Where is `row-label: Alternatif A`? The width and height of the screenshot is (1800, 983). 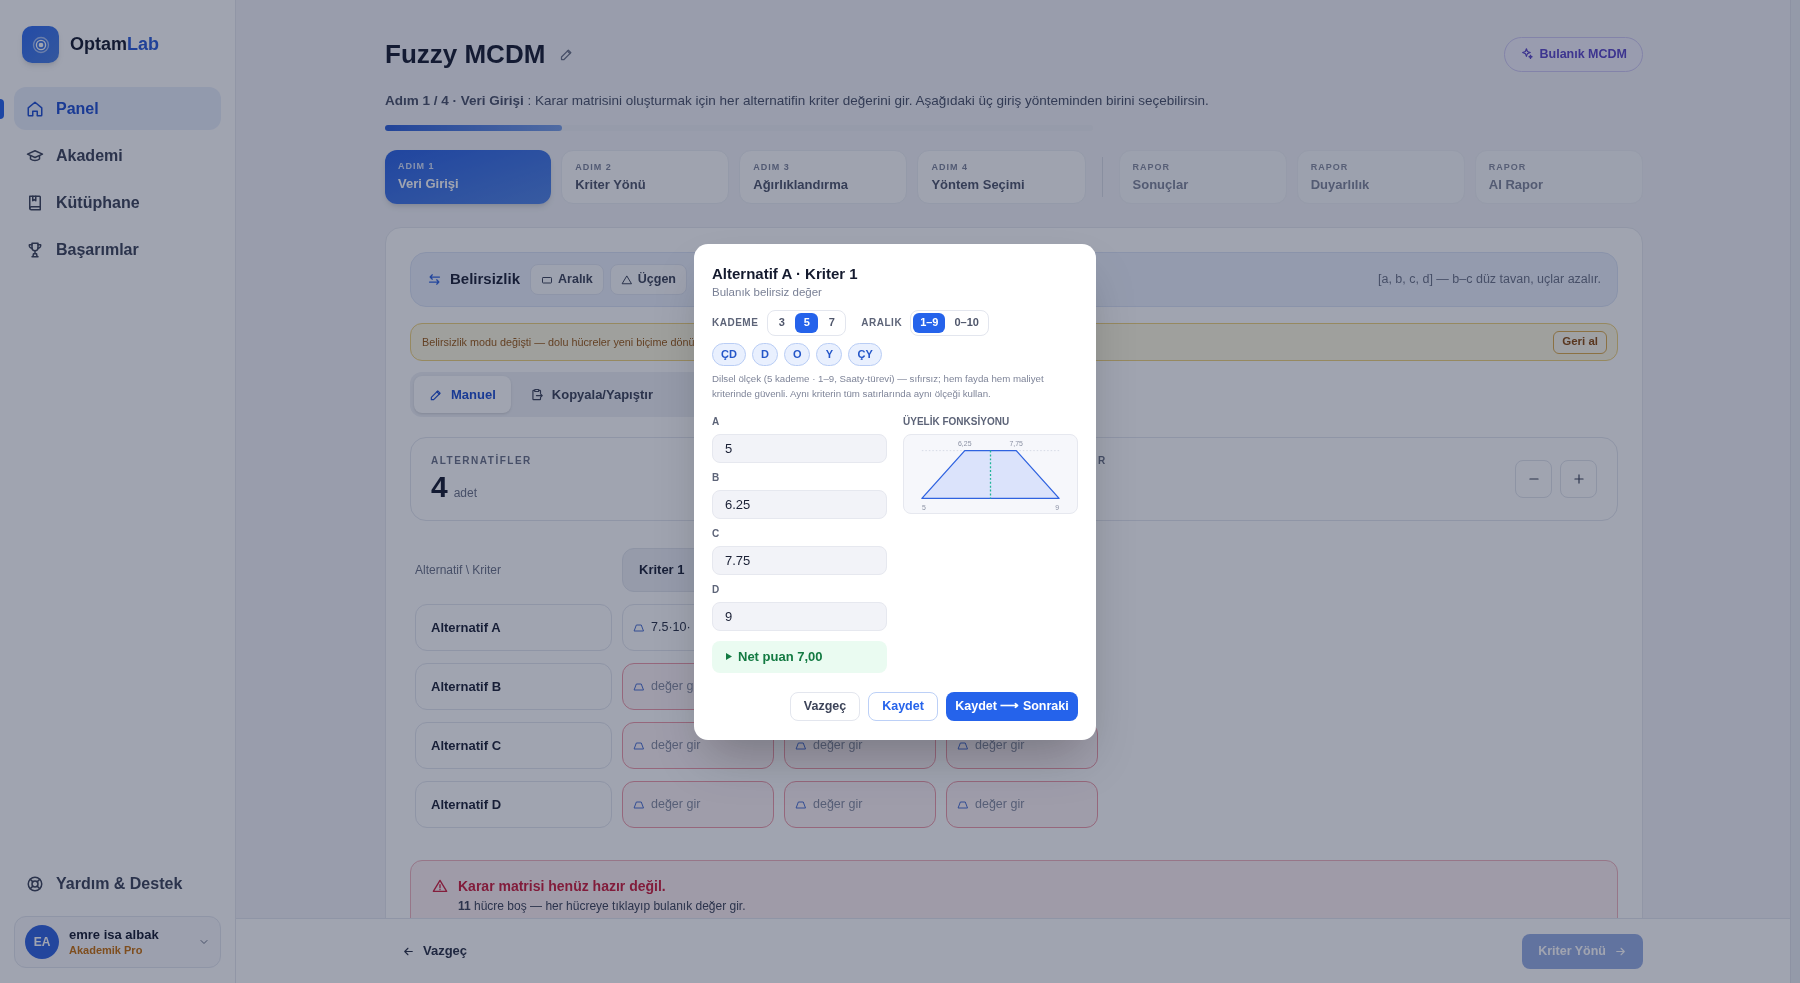
row-label: Alternatif A is located at coordinates (513, 627).